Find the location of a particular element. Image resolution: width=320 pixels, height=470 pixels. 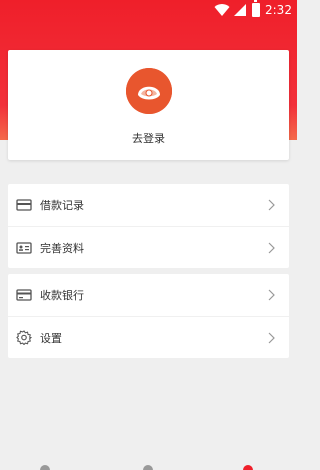

nav-tab-middle is located at coordinates (148, 467).